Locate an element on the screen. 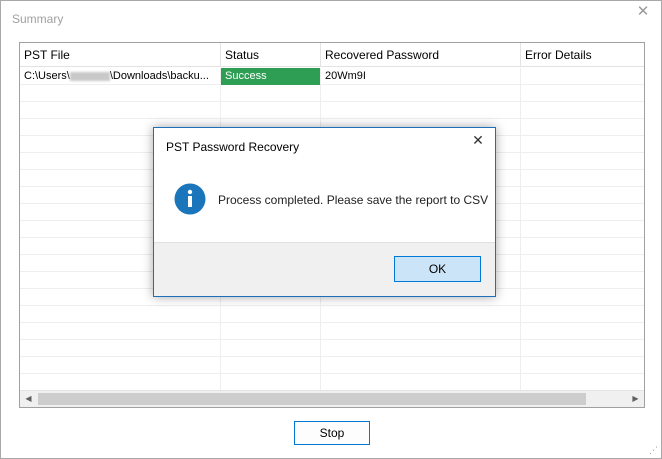  scroll-right-icon: ▶ is located at coordinates (635, 399).